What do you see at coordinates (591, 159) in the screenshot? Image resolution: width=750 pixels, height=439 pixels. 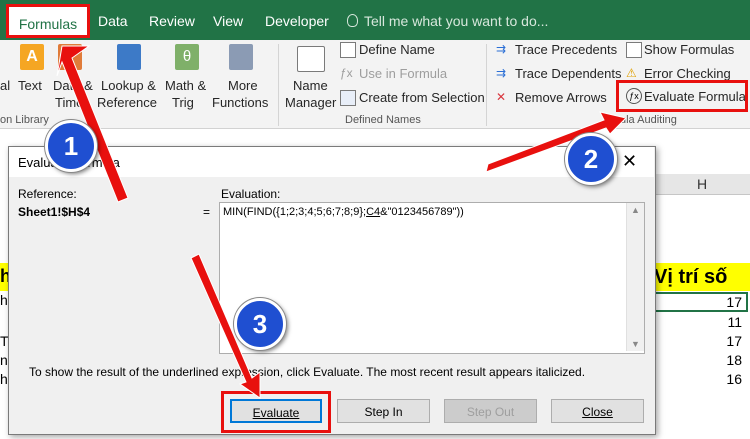 I see `step-badge-2: 2` at bounding box center [591, 159].